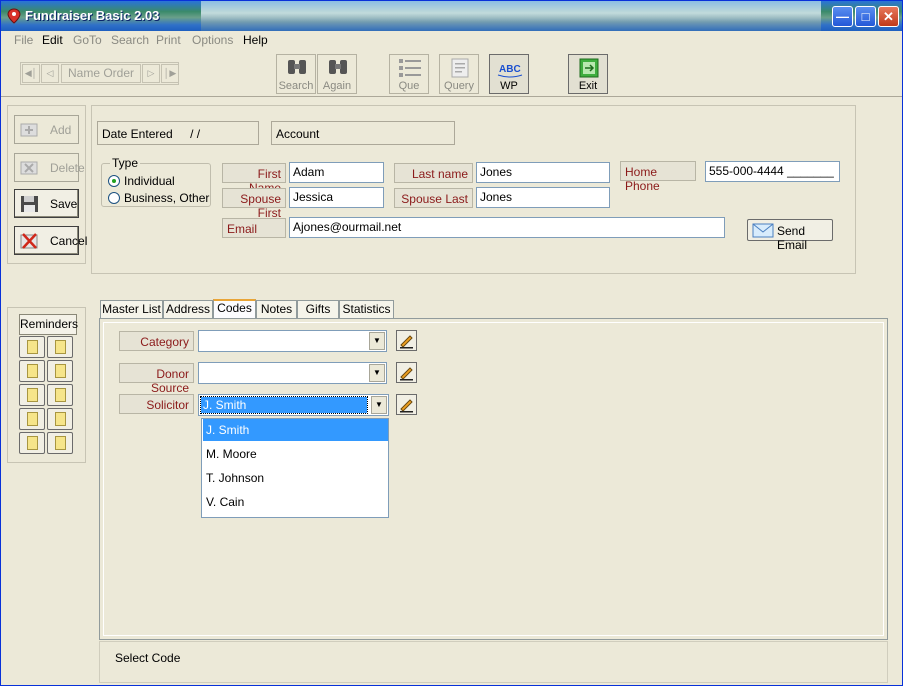 Image resolution: width=903 pixels, height=686 pixels. I want to click on status-text: Select Code, so click(148, 658).